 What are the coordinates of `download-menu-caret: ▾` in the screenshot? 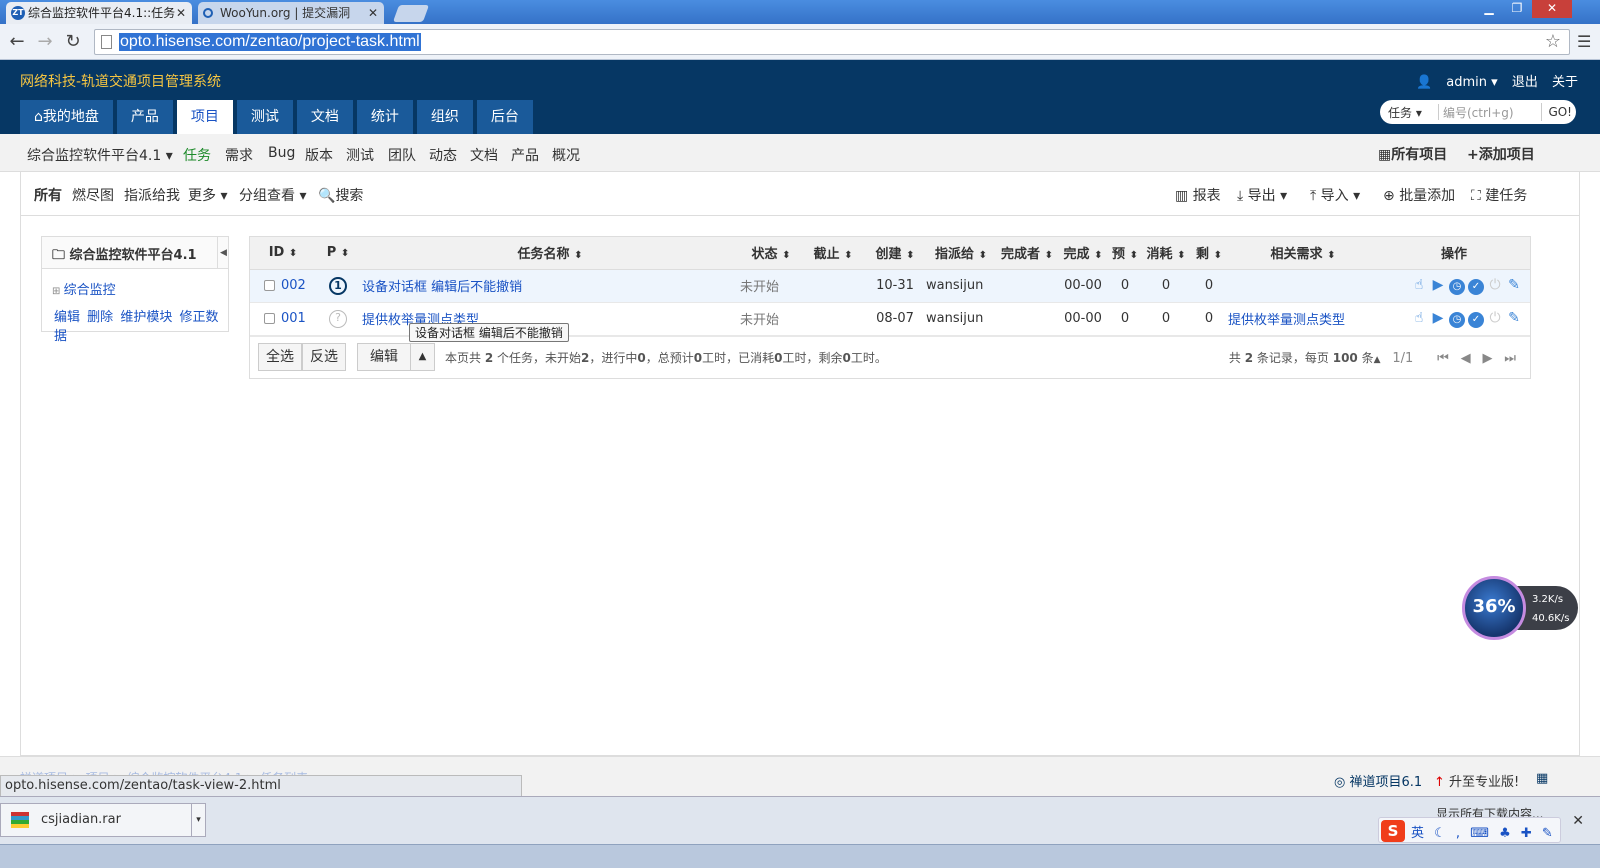 It's located at (198, 820).